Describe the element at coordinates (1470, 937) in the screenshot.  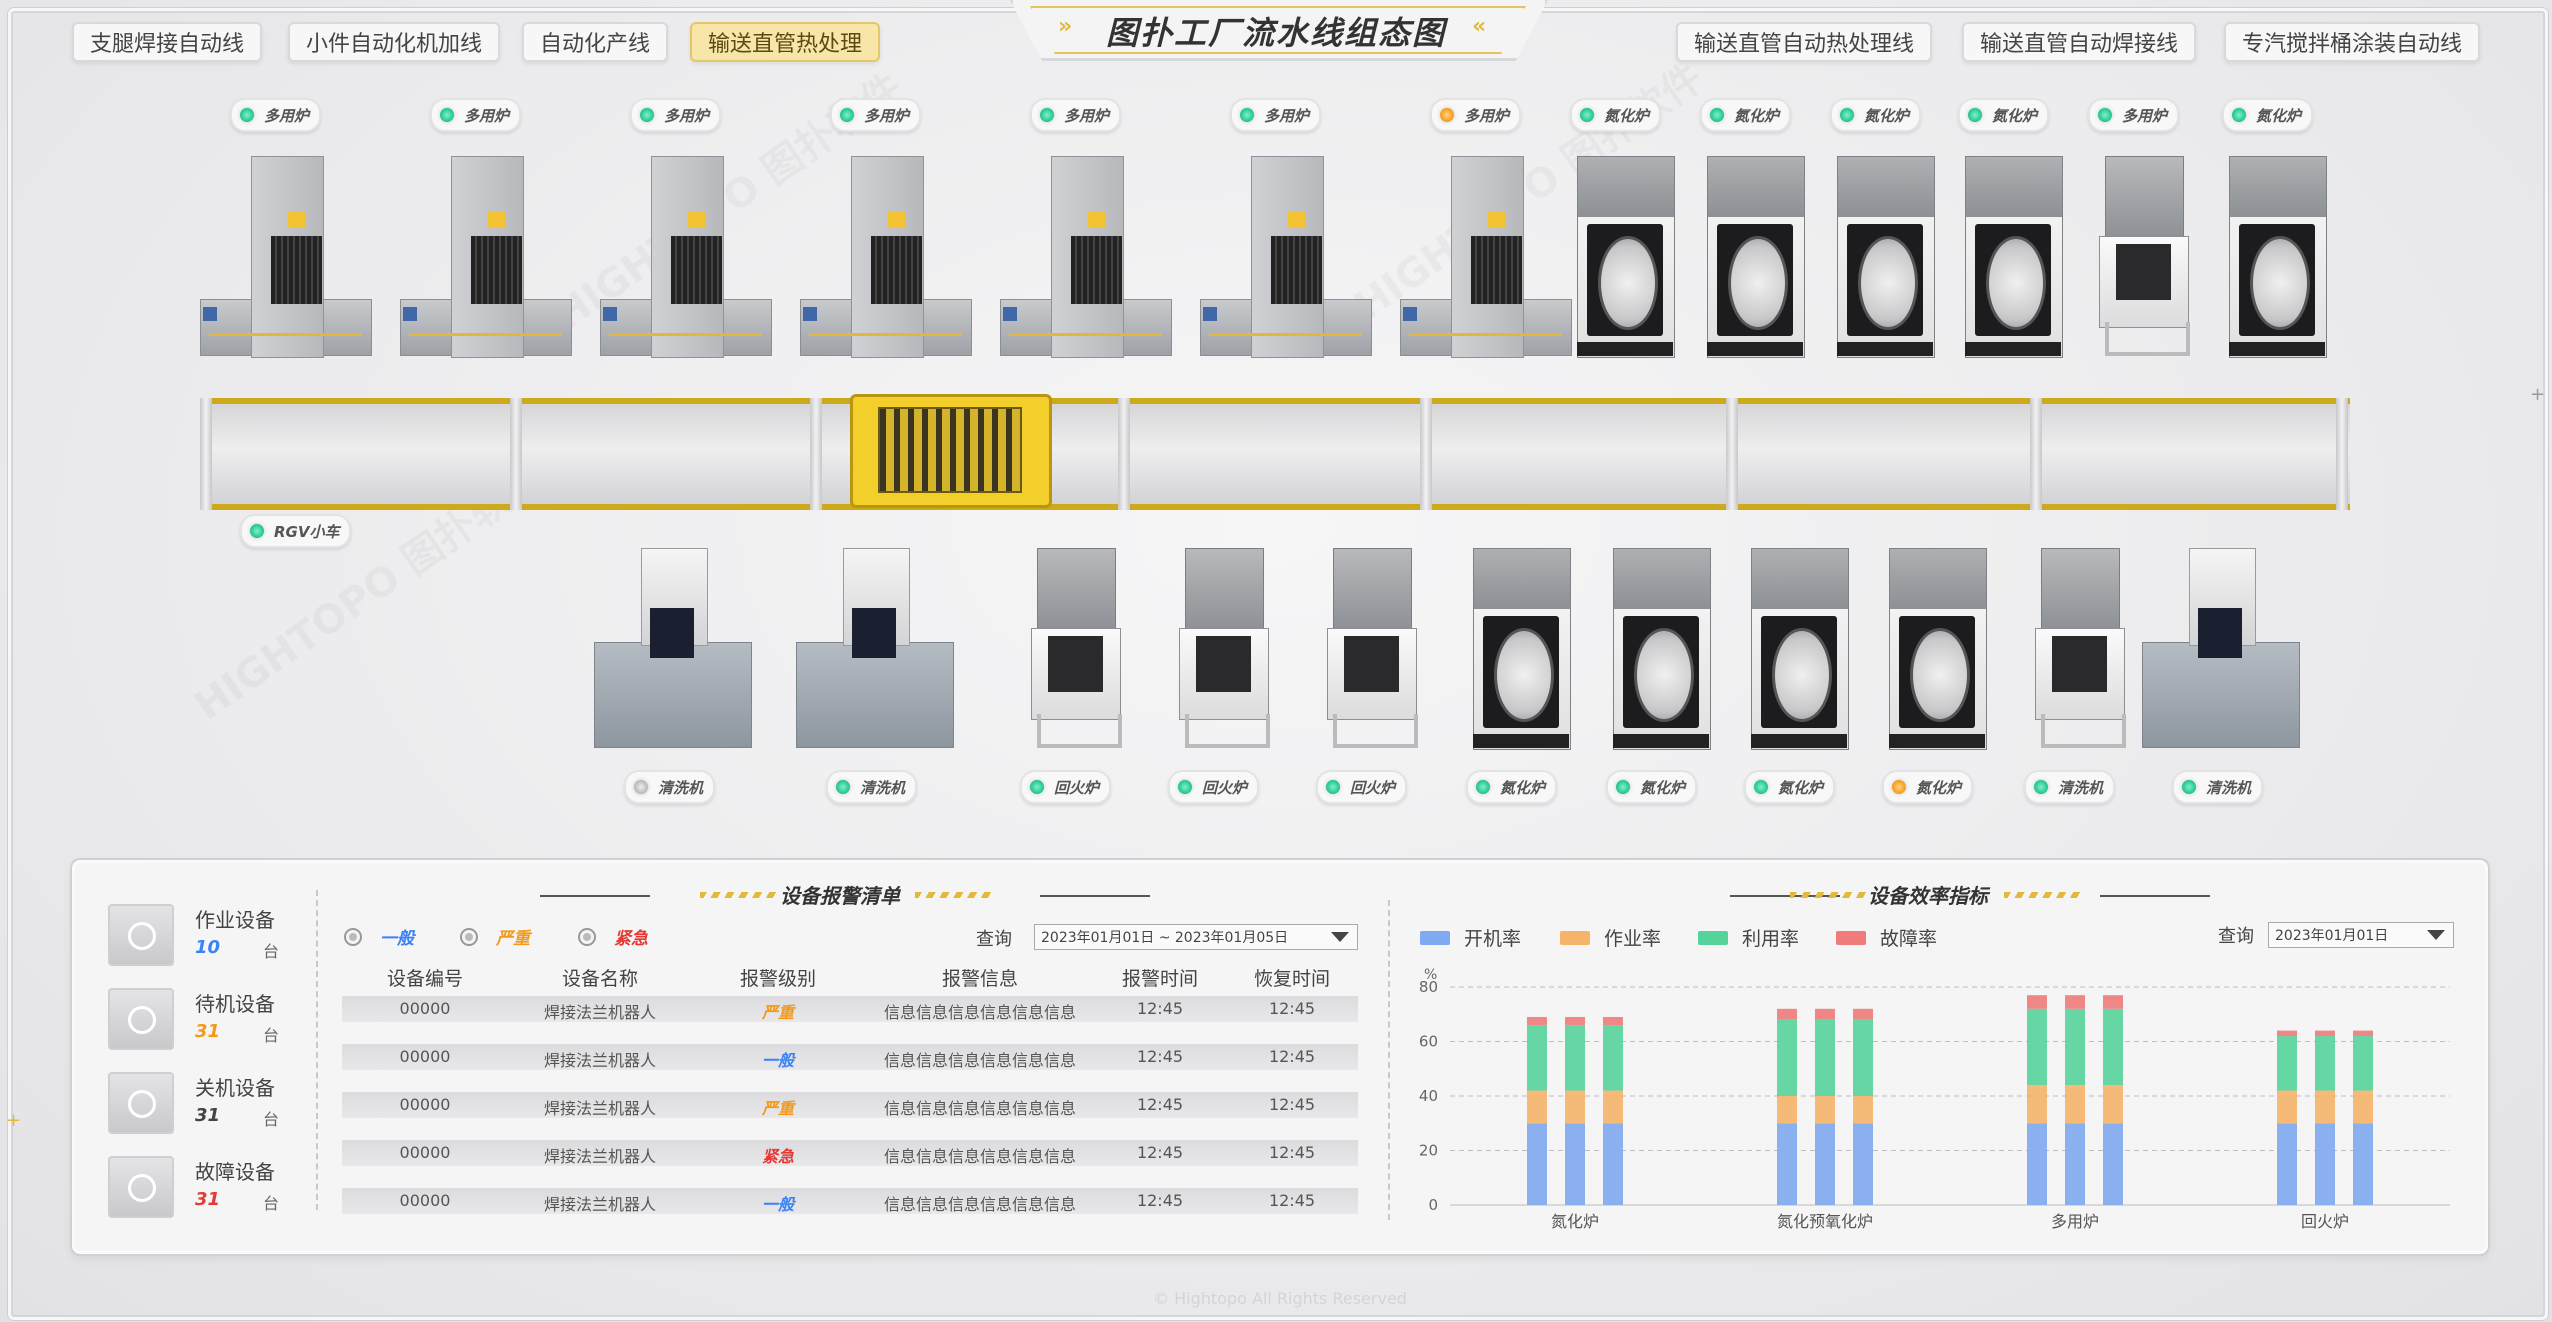
I see `legend-item: 开机率` at that location.